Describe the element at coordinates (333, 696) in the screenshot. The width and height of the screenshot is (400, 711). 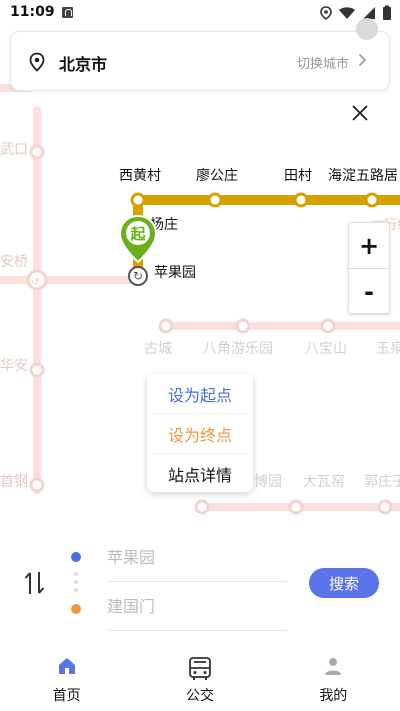
I see `nav-profile-label: 我的` at that location.